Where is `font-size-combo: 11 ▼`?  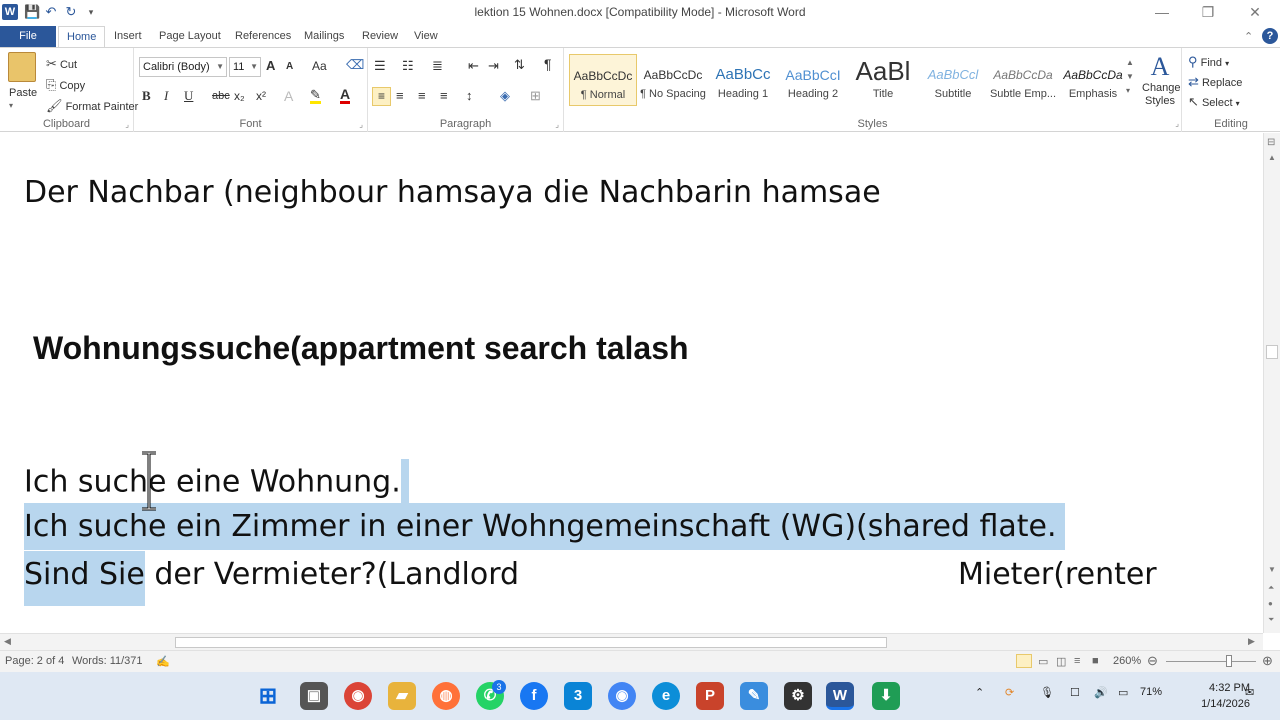 font-size-combo: 11 ▼ is located at coordinates (245, 67).